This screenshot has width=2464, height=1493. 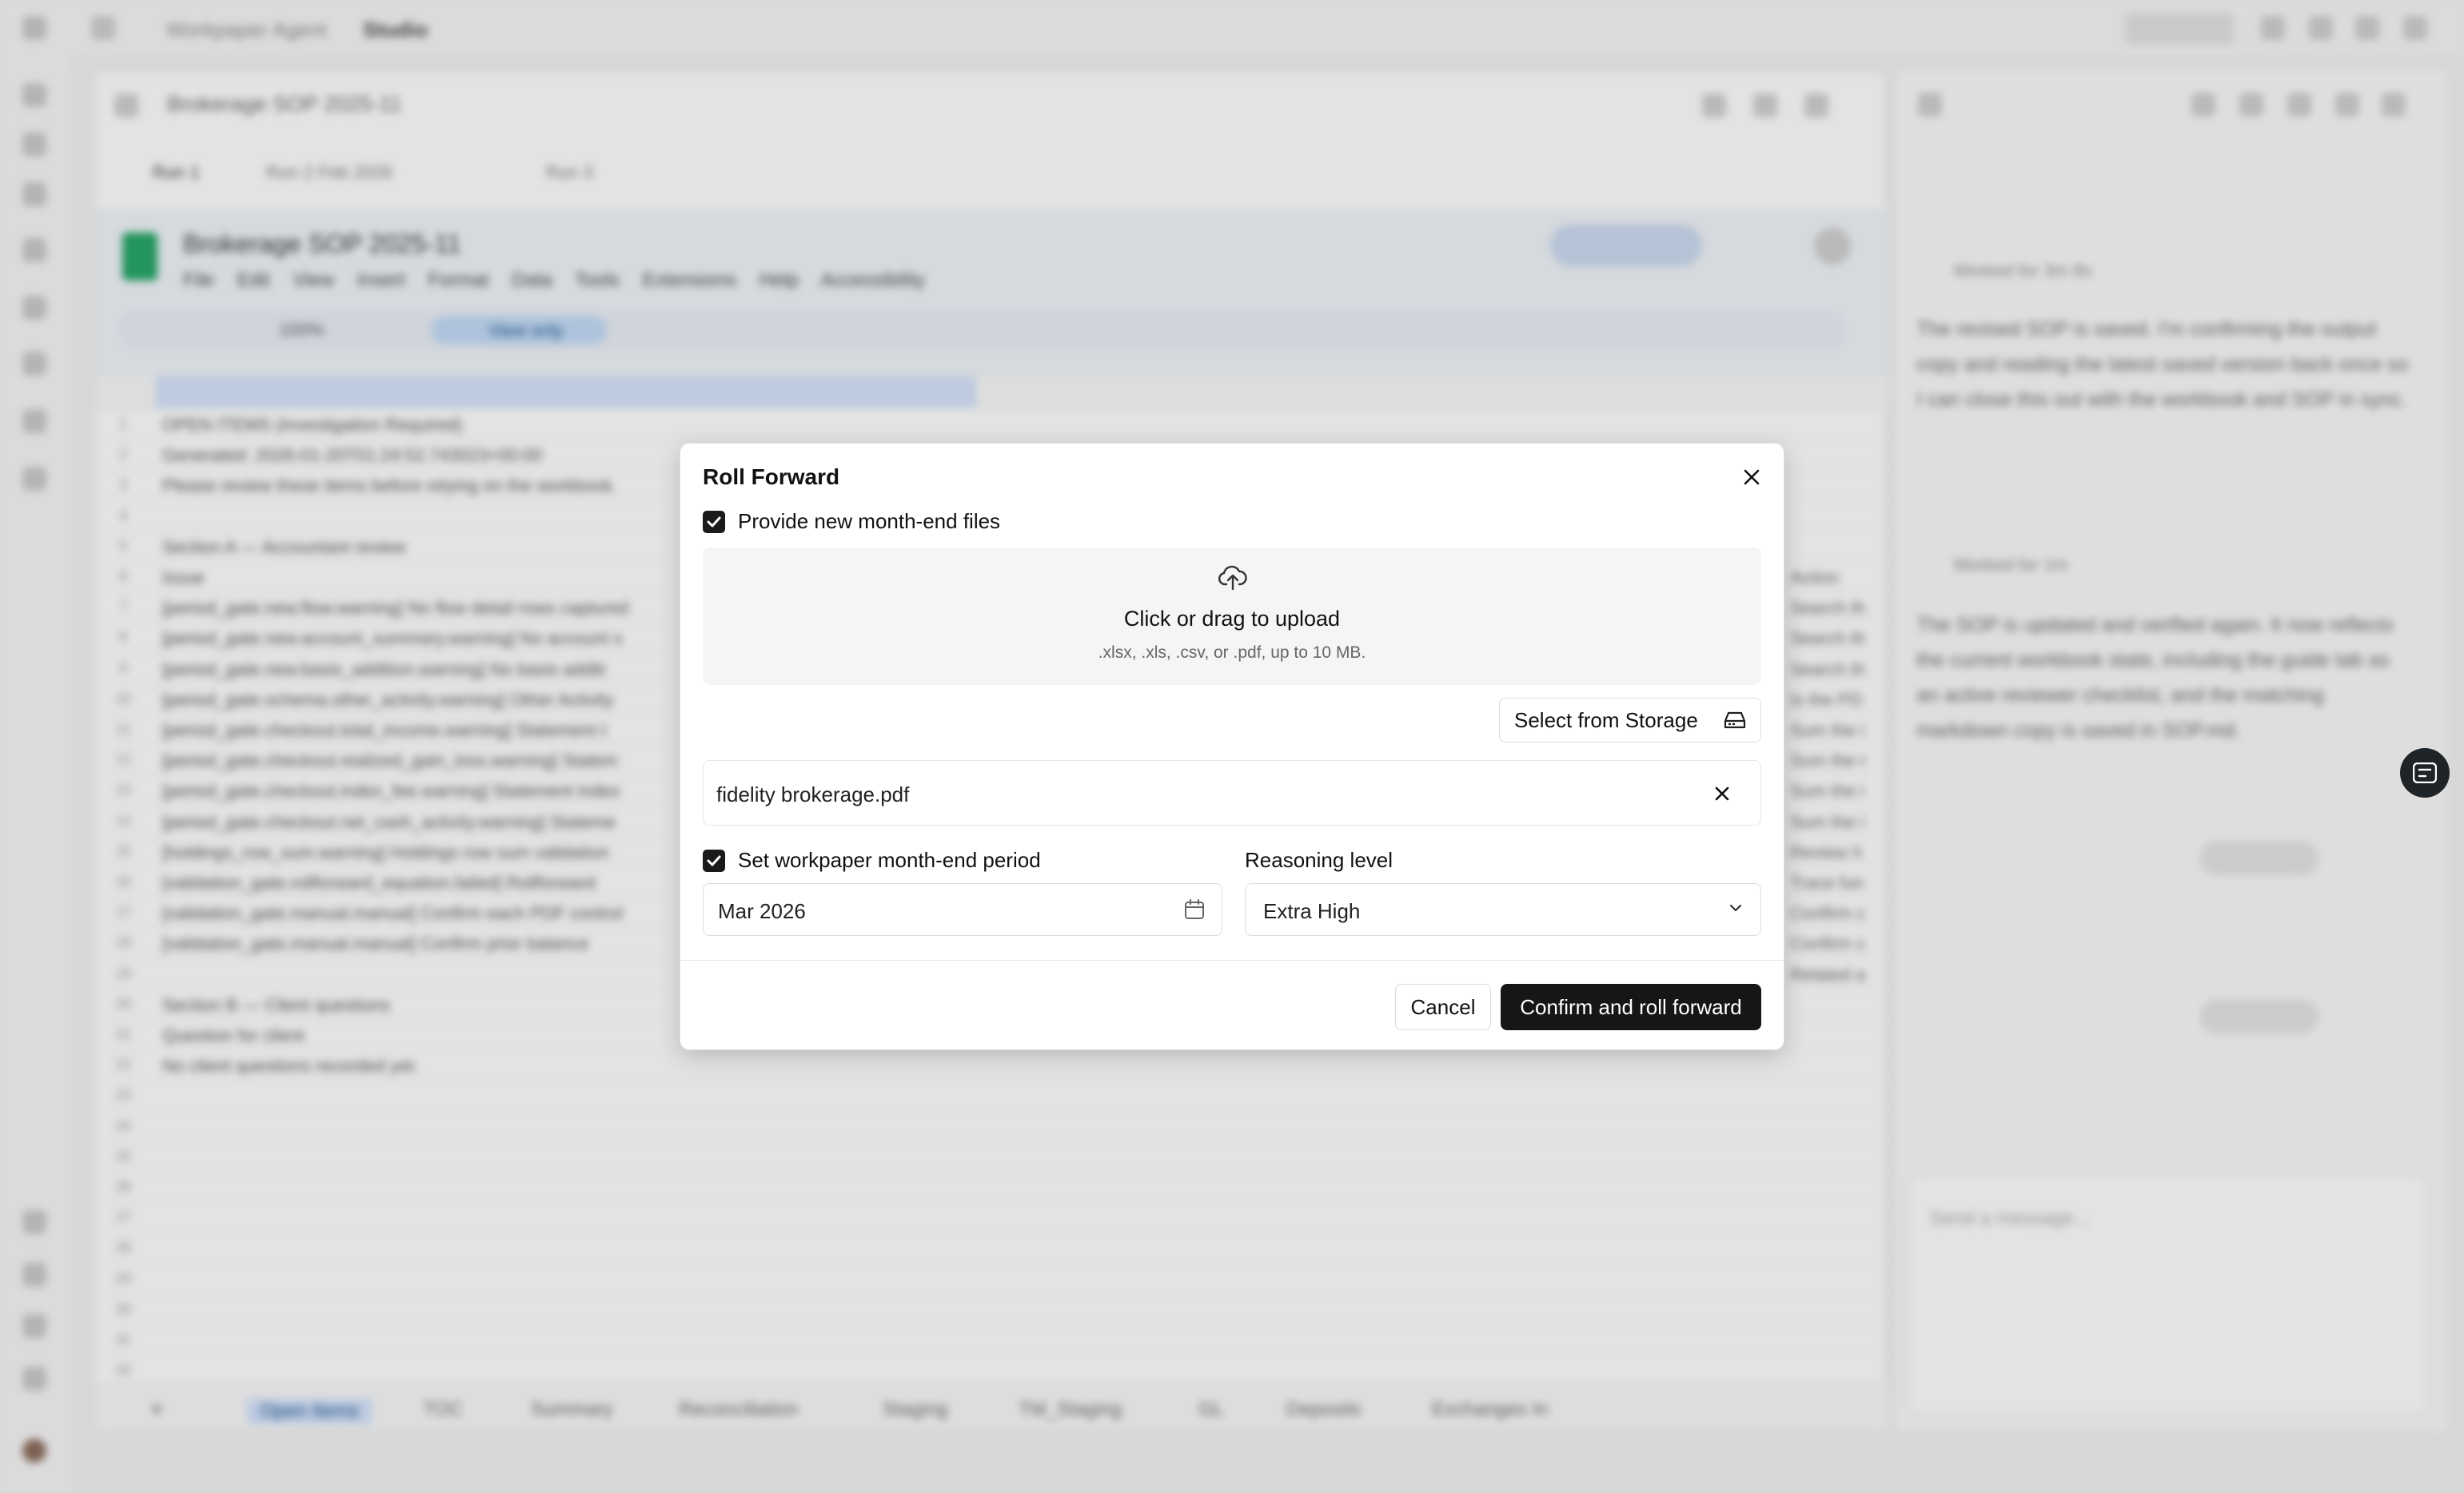 I want to click on hard-drive-icon, so click(x=1735, y=720).